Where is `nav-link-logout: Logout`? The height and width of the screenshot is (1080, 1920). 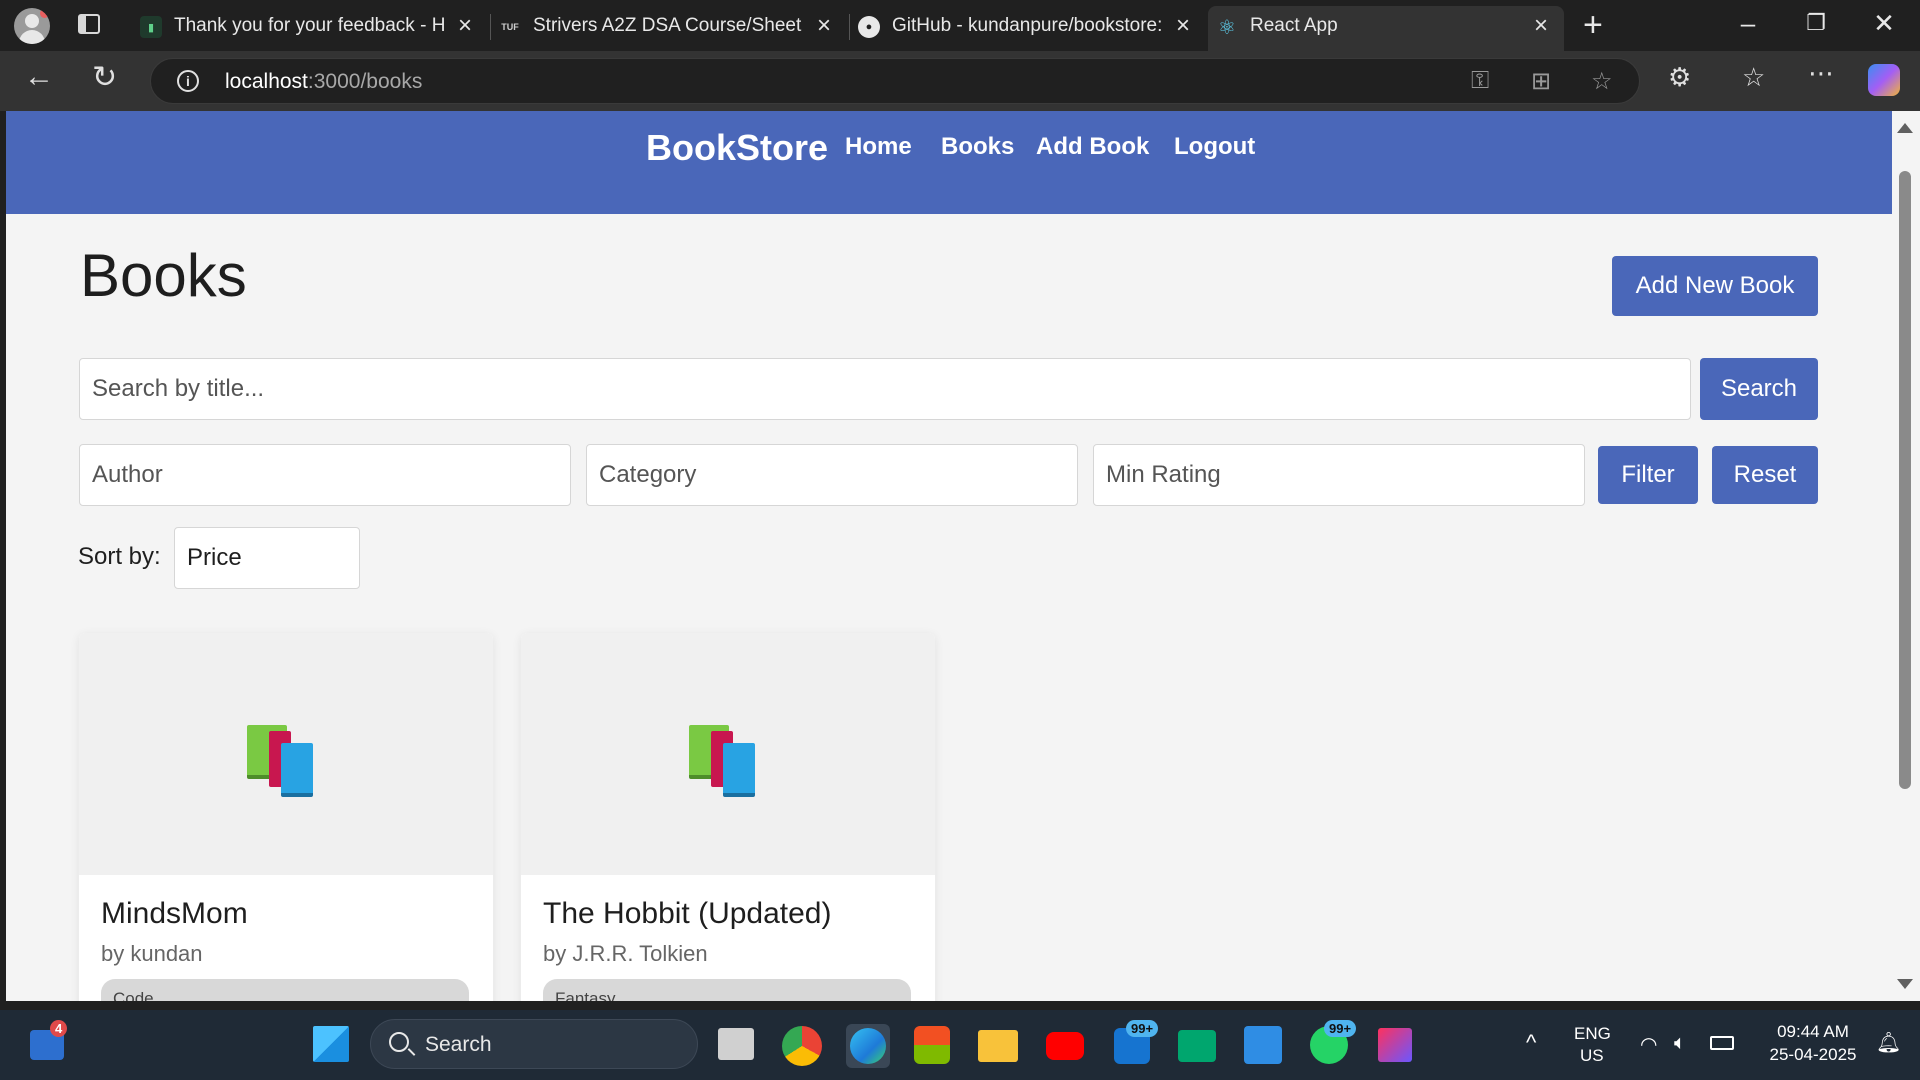
nav-link-logout: Logout is located at coordinates (1214, 147).